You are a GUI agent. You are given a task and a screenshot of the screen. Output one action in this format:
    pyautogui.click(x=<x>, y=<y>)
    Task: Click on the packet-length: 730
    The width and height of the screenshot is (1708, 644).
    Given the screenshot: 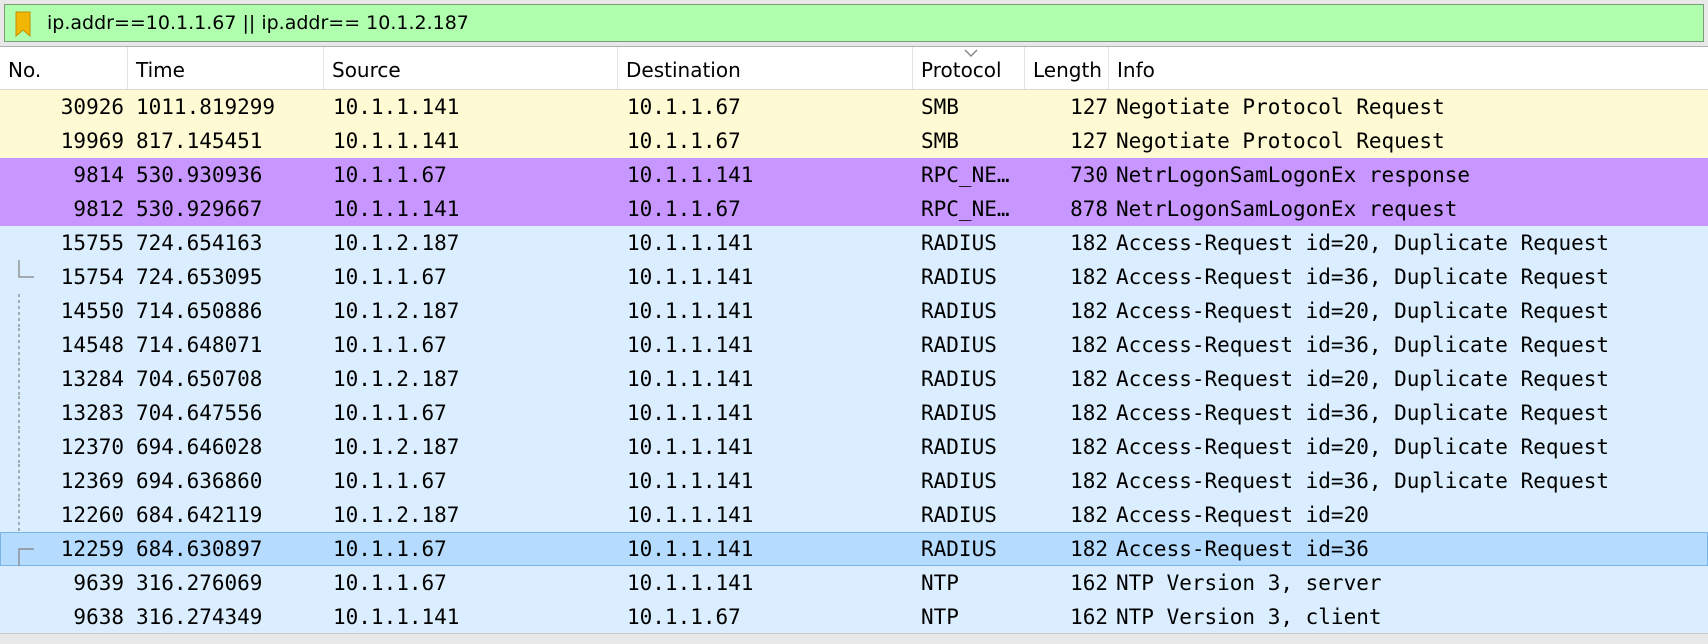 What is the action you would take?
    pyautogui.click(x=1089, y=175)
    